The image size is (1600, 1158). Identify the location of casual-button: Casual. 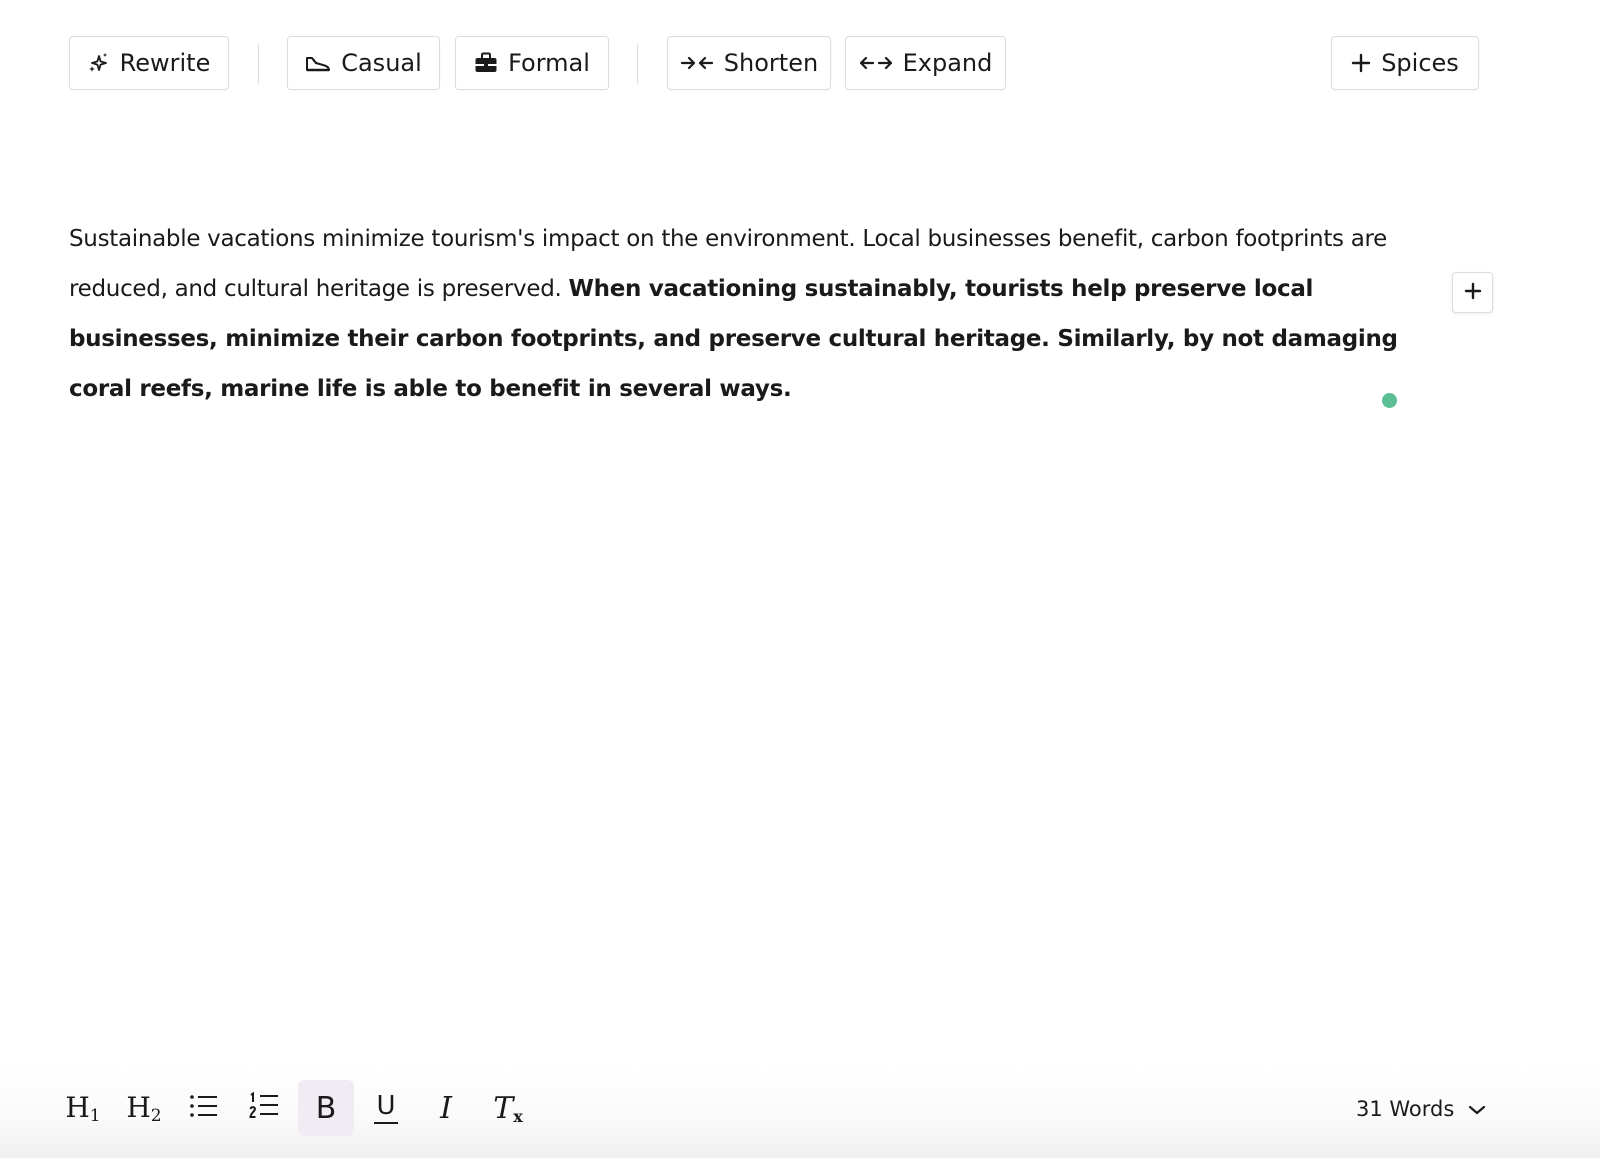
(363, 63).